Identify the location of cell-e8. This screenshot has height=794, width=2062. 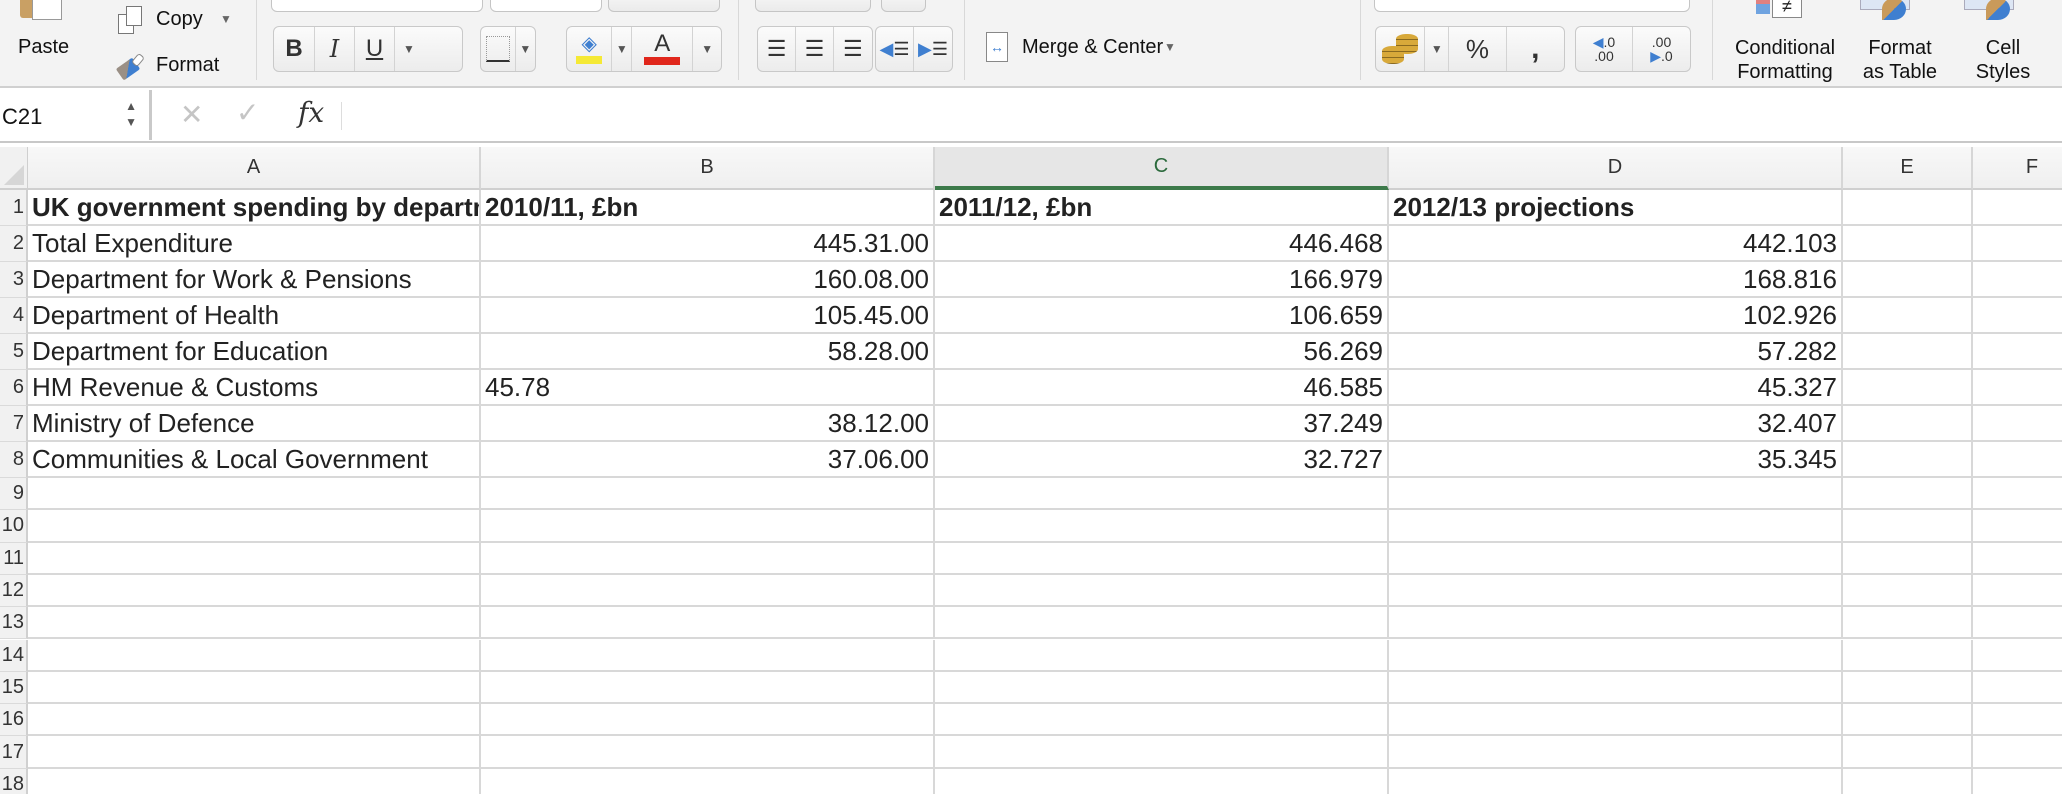
(1908, 460).